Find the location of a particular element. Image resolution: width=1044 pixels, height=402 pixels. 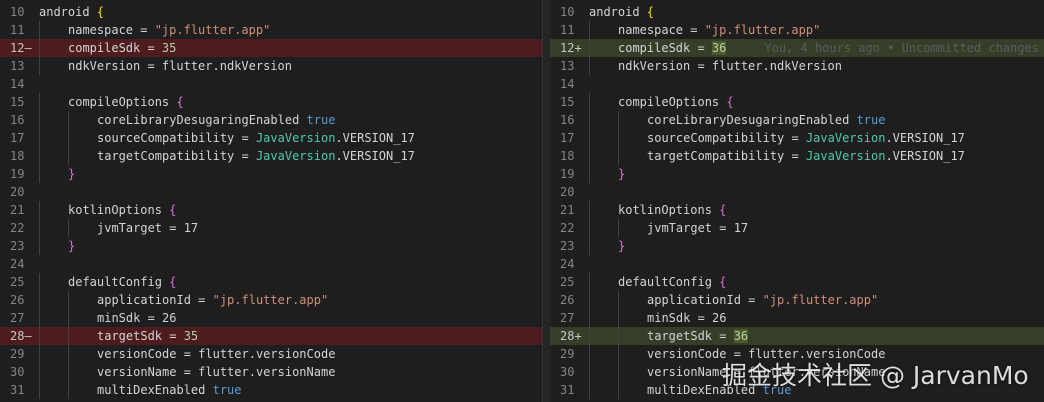

code-token: jvmTarget = 17 is located at coordinates (148, 228).